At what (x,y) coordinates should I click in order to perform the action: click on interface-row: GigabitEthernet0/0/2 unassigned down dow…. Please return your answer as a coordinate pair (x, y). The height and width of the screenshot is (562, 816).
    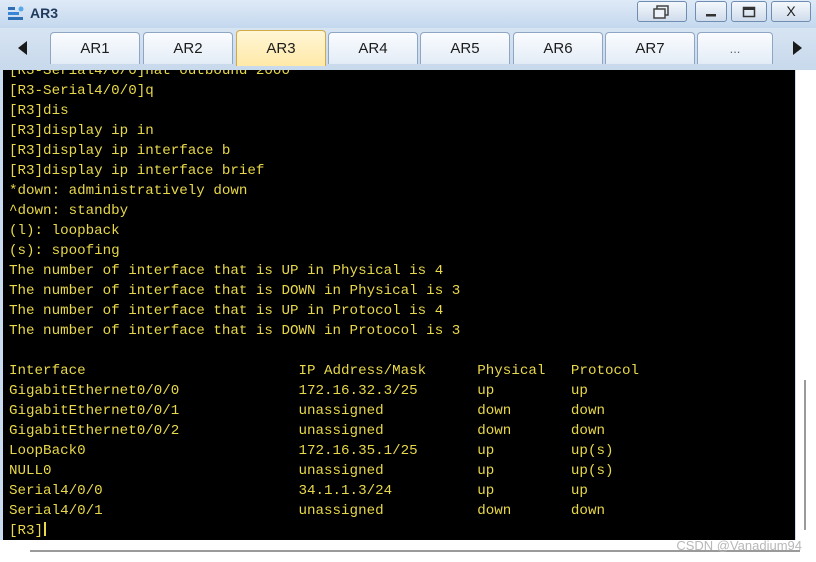
    Looking at the image, I should click on (307, 431).